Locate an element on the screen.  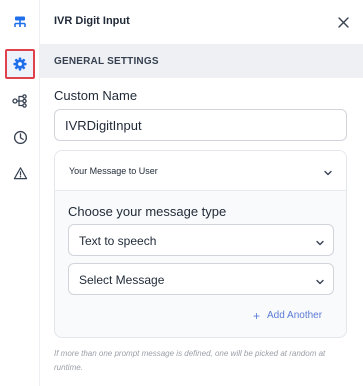
warning-icon is located at coordinates (20, 173).